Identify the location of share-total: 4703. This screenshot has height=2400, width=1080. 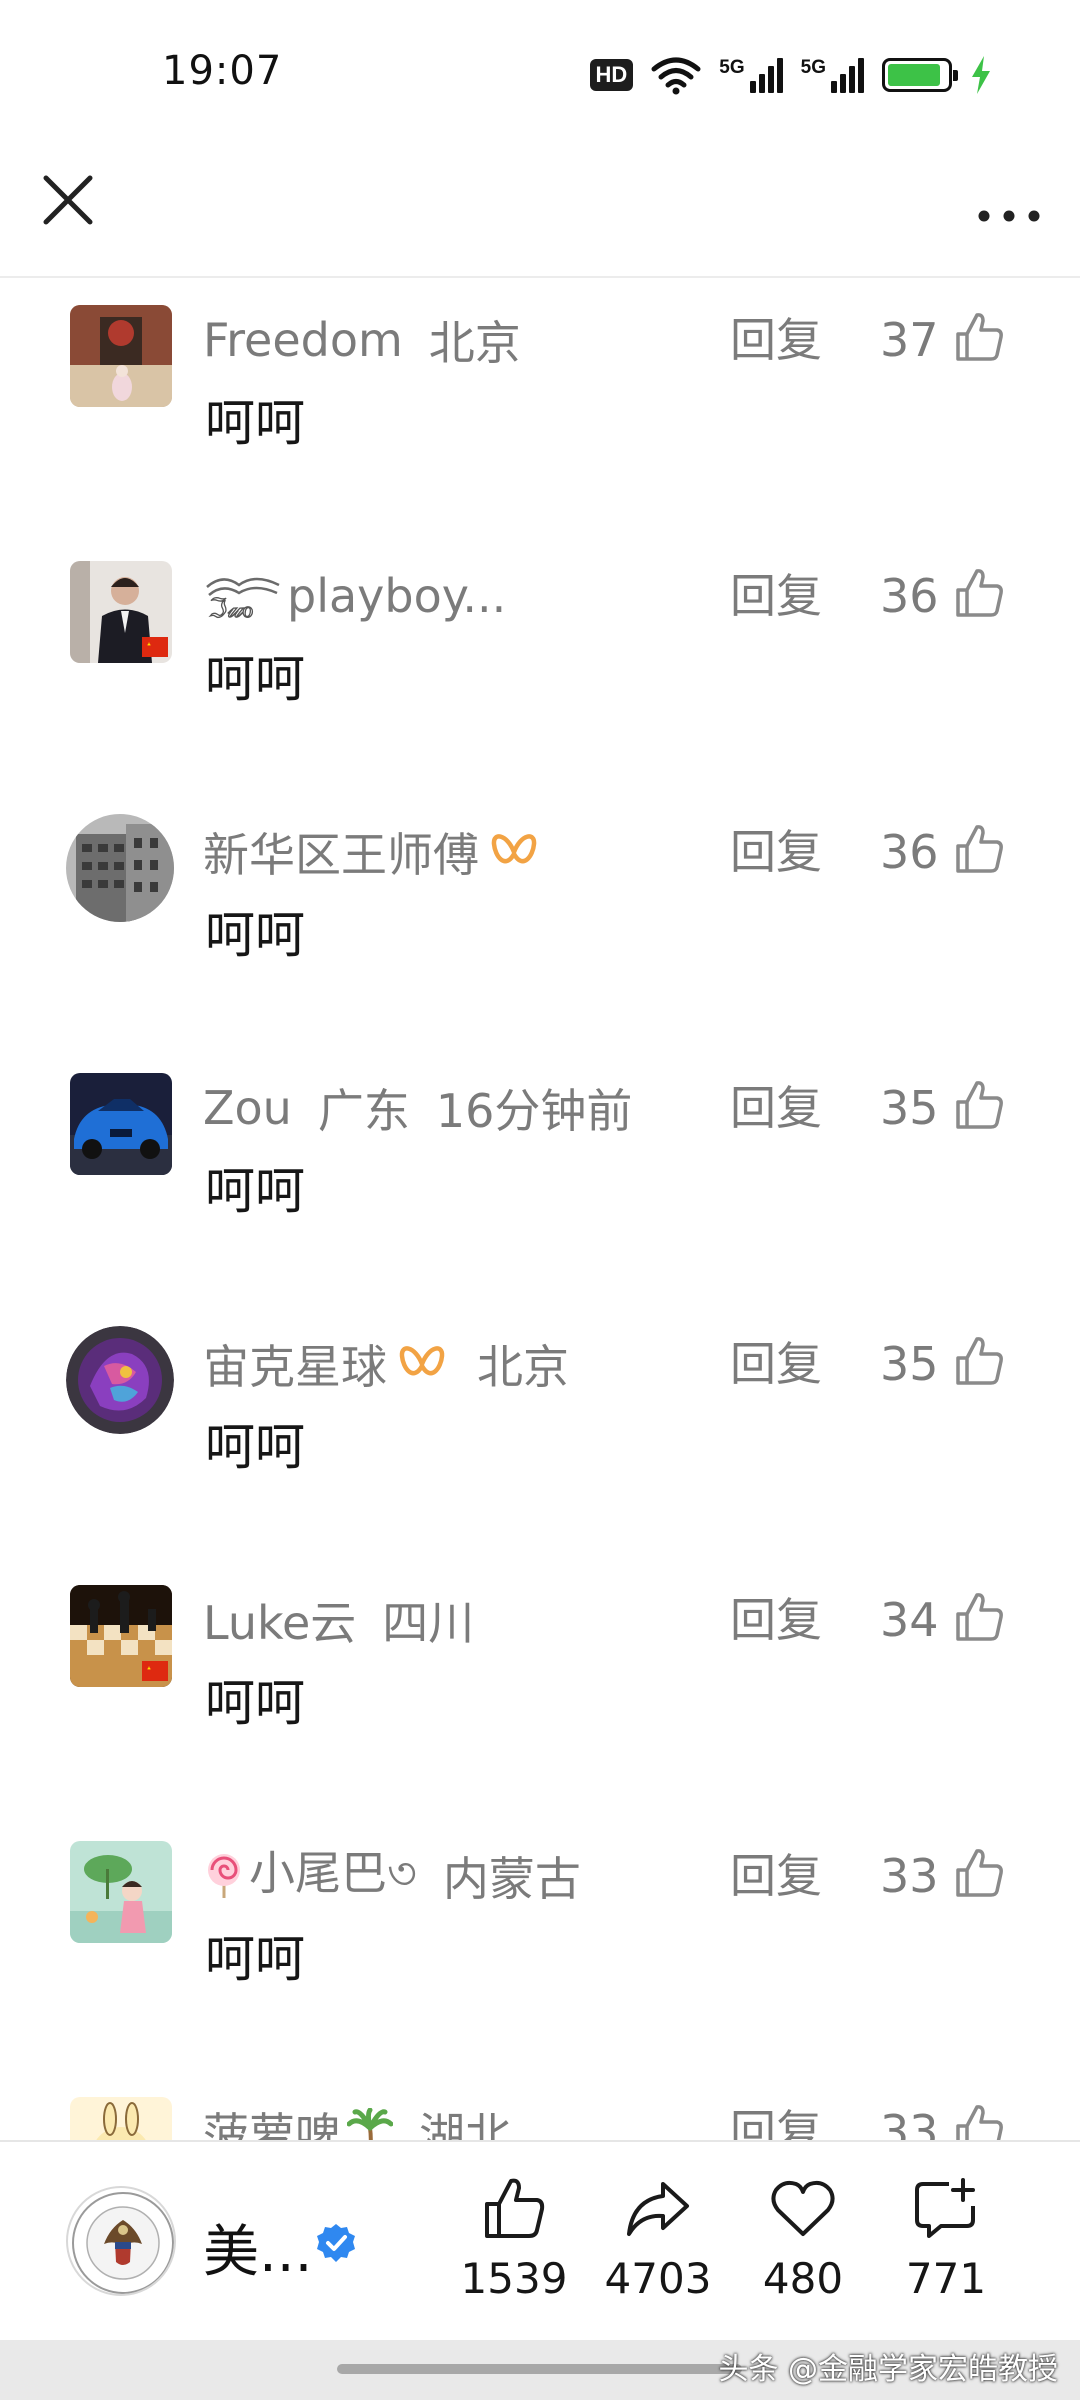
(658, 2278).